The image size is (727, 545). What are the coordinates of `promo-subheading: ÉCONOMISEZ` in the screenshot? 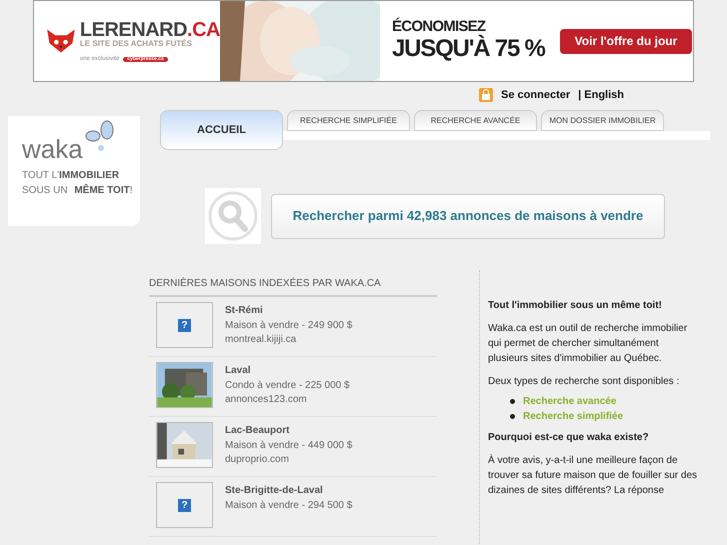 It's located at (439, 26).